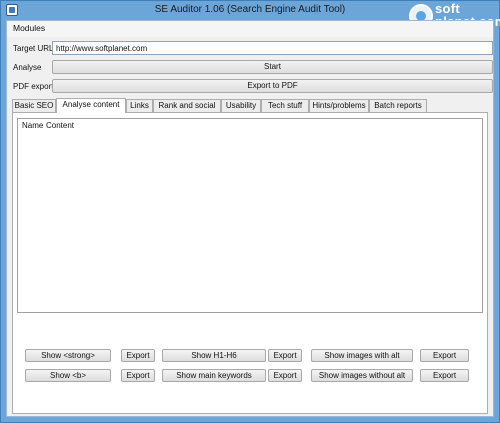  What do you see at coordinates (91, 105) in the screenshot?
I see `tab-analyse-content: Analyse content` at bounding box center [91, 105].